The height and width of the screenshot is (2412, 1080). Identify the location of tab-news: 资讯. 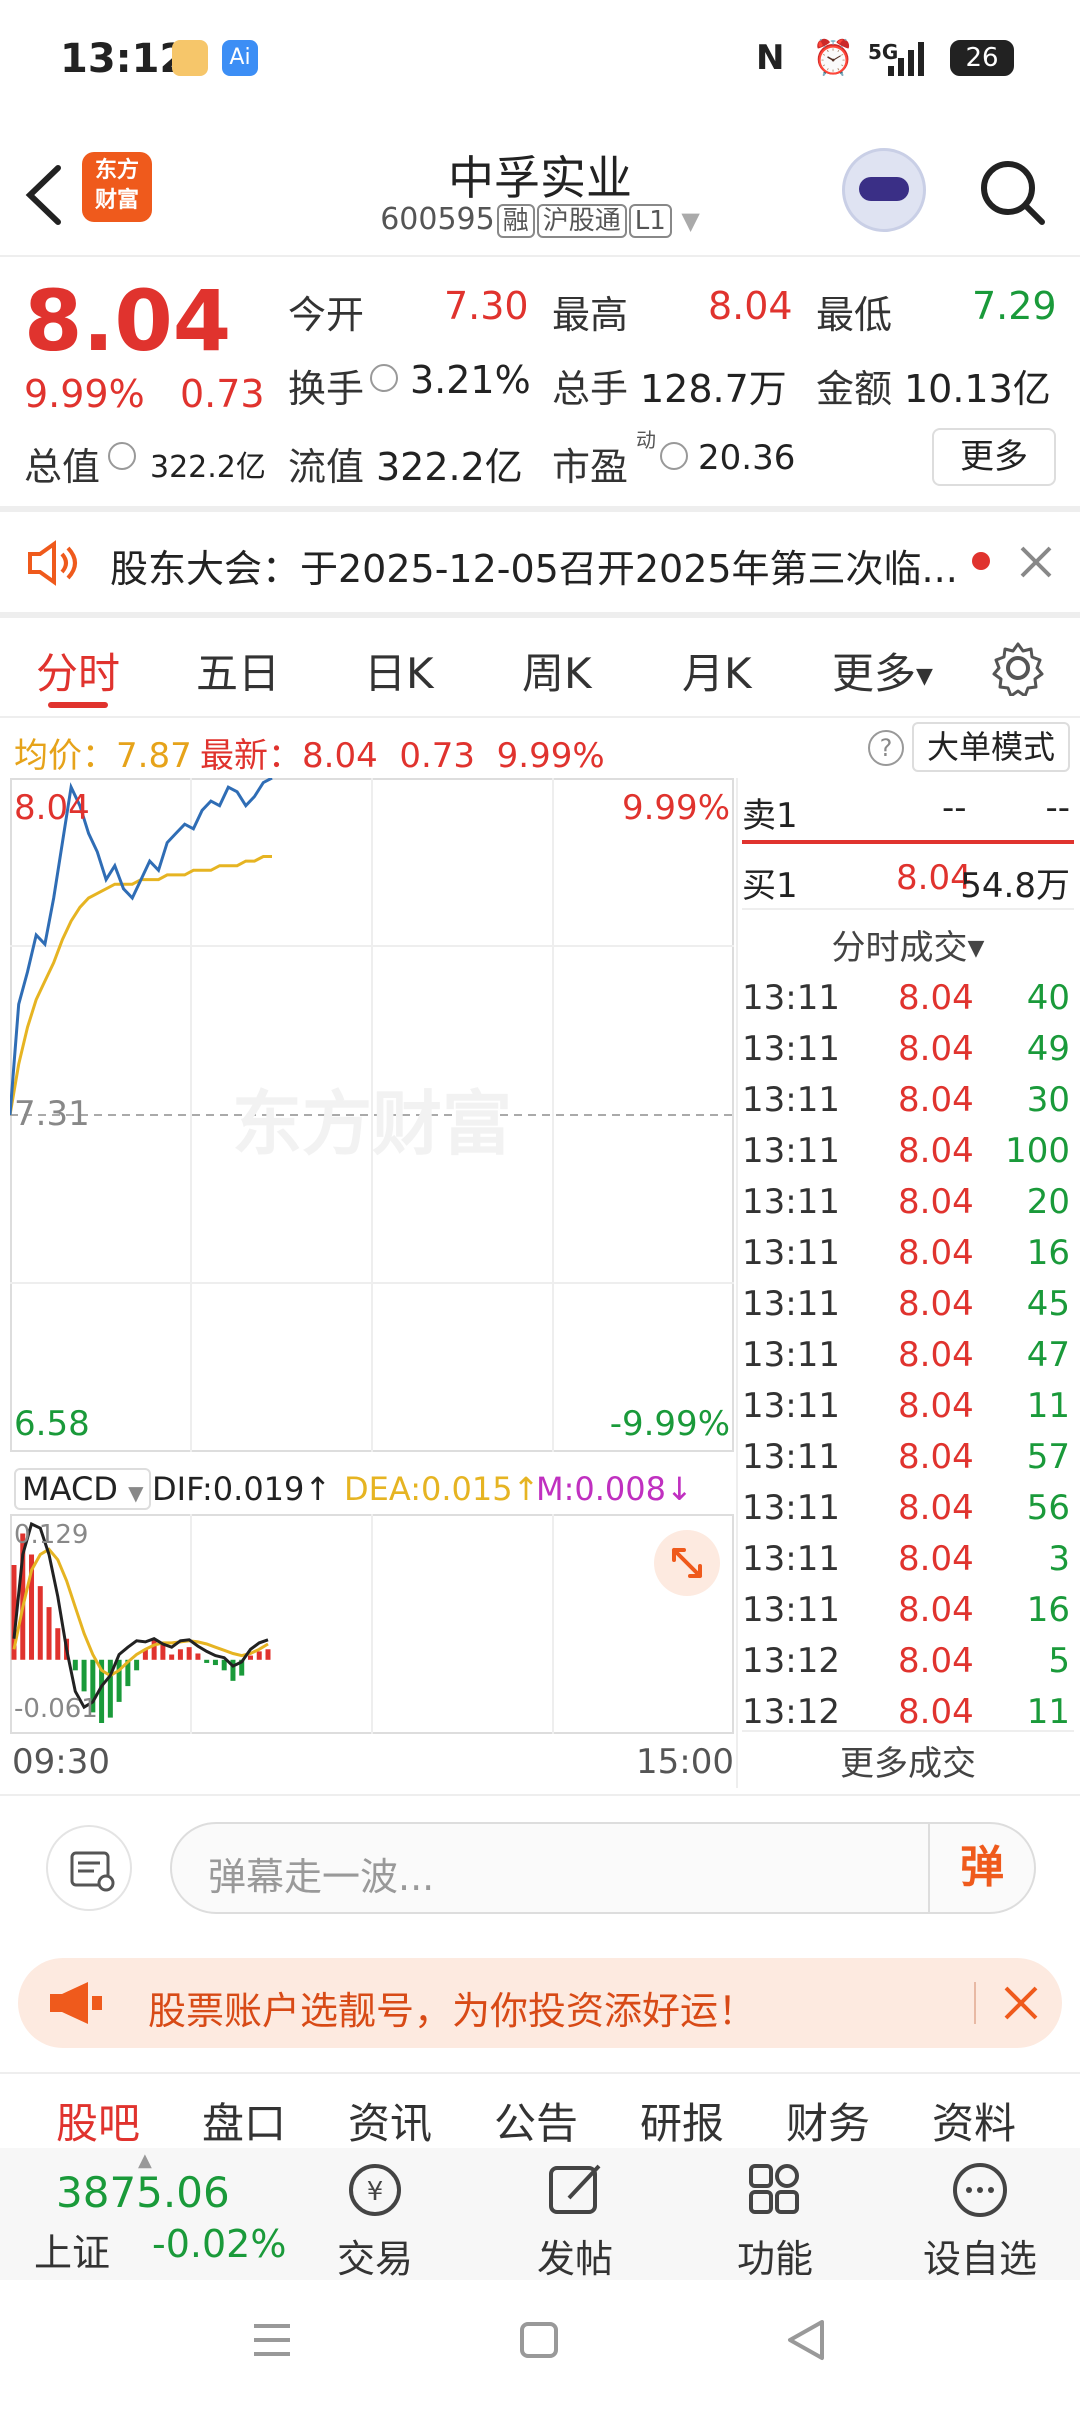
(390, 2120).